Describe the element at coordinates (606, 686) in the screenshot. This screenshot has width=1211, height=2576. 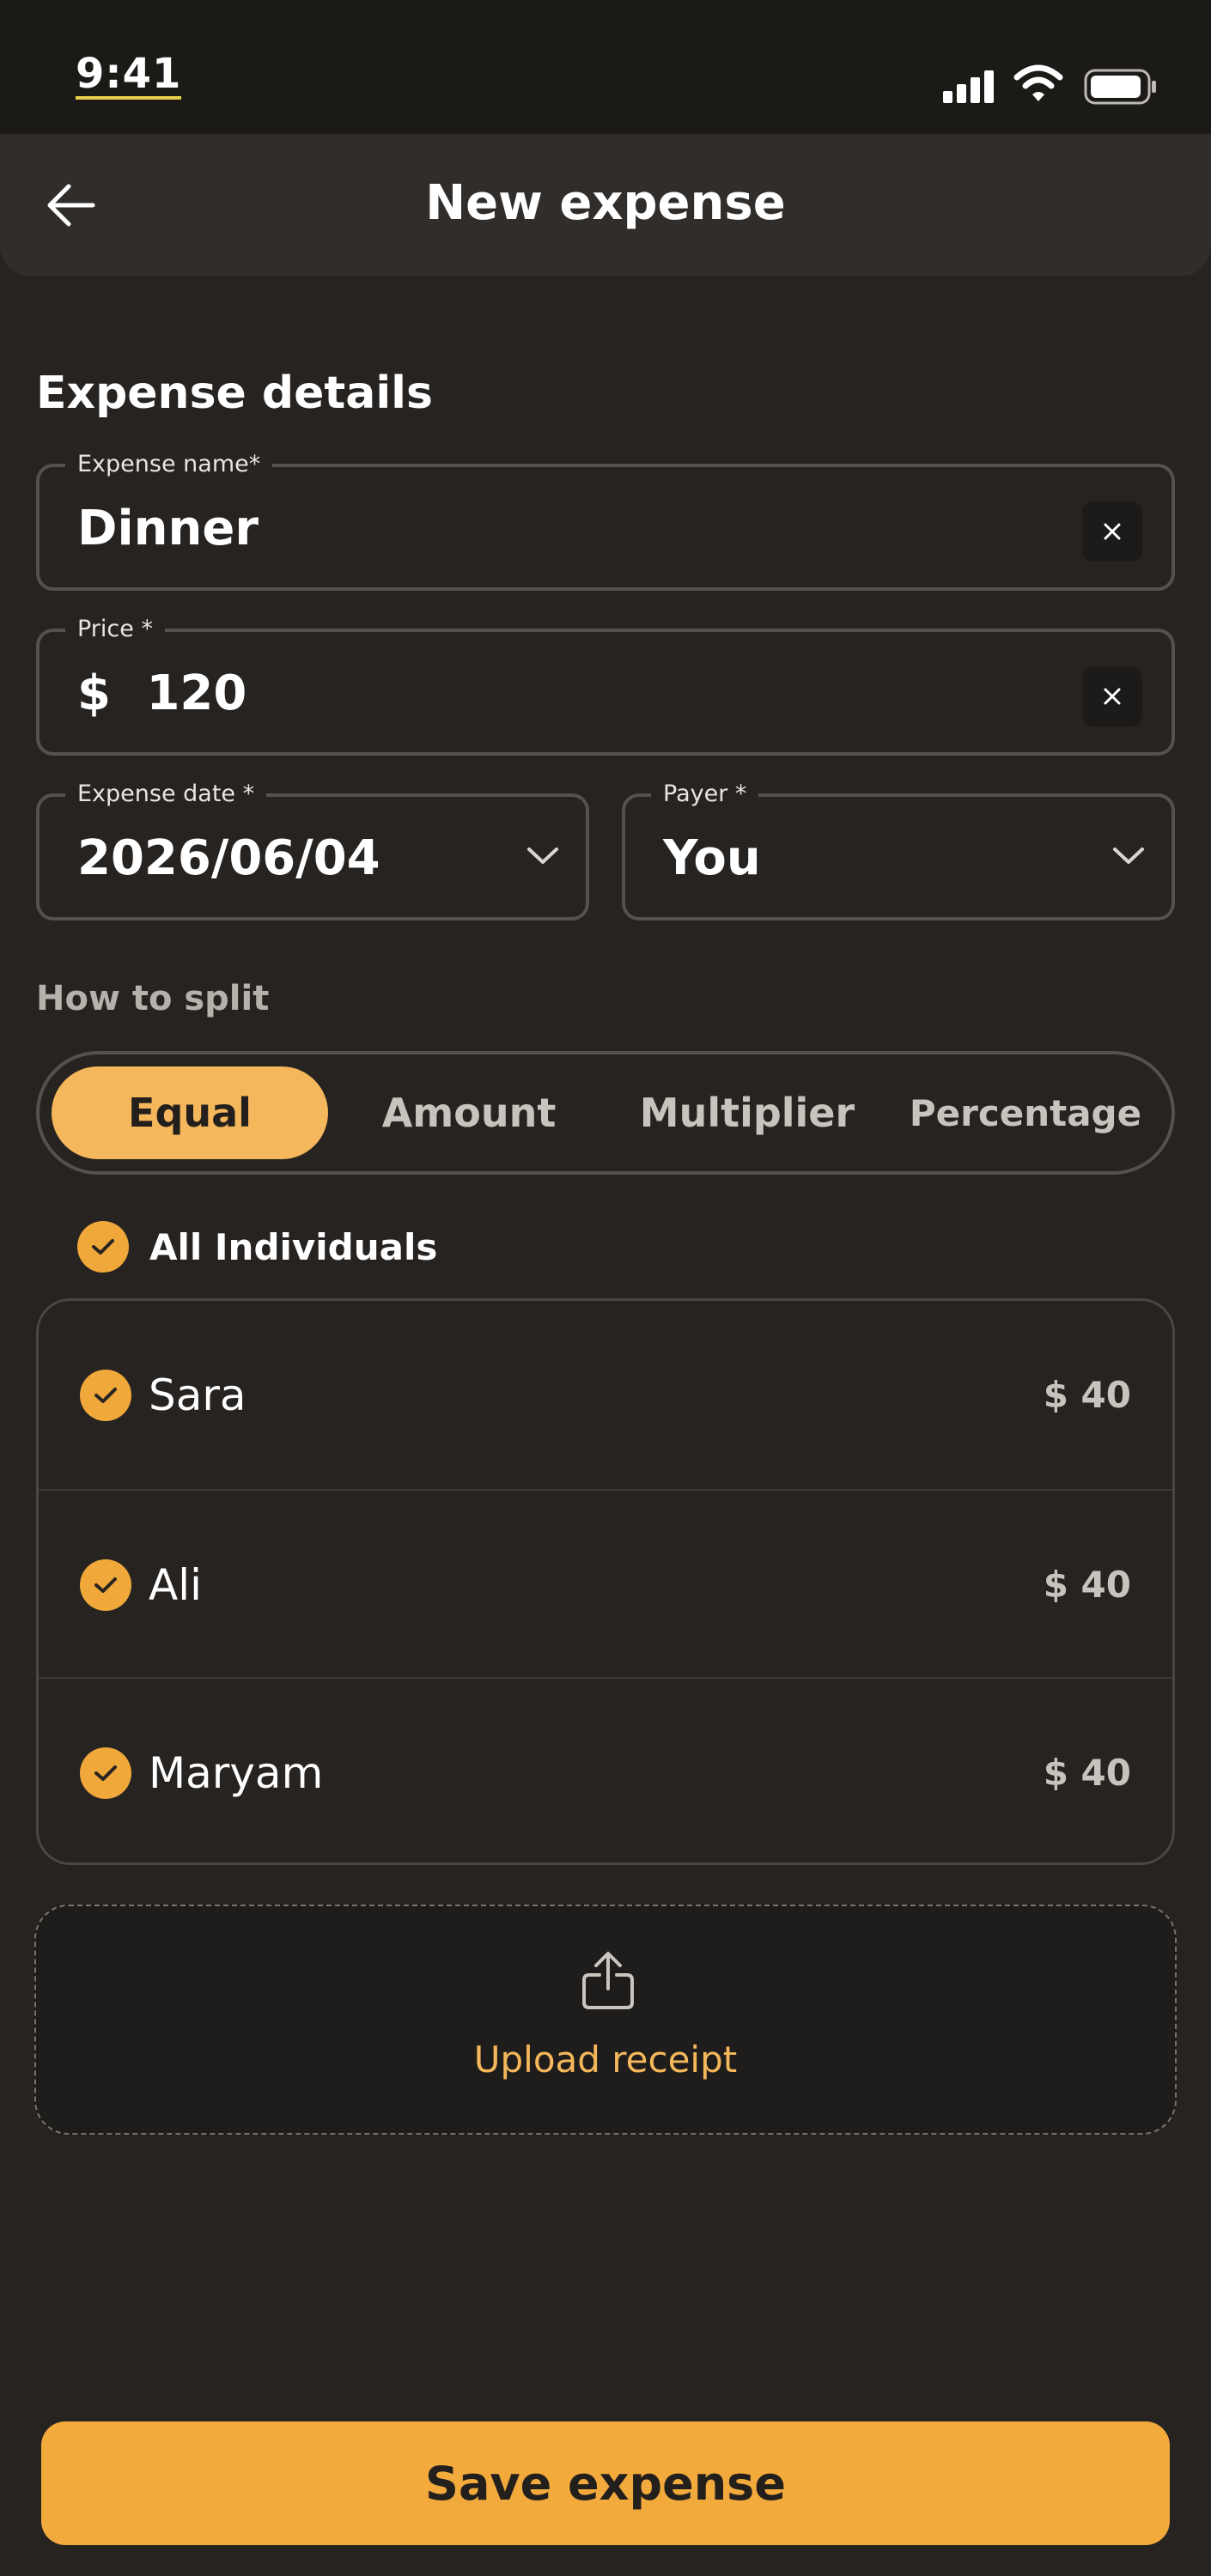
I see `price-field: Price * $ 120` at that location.